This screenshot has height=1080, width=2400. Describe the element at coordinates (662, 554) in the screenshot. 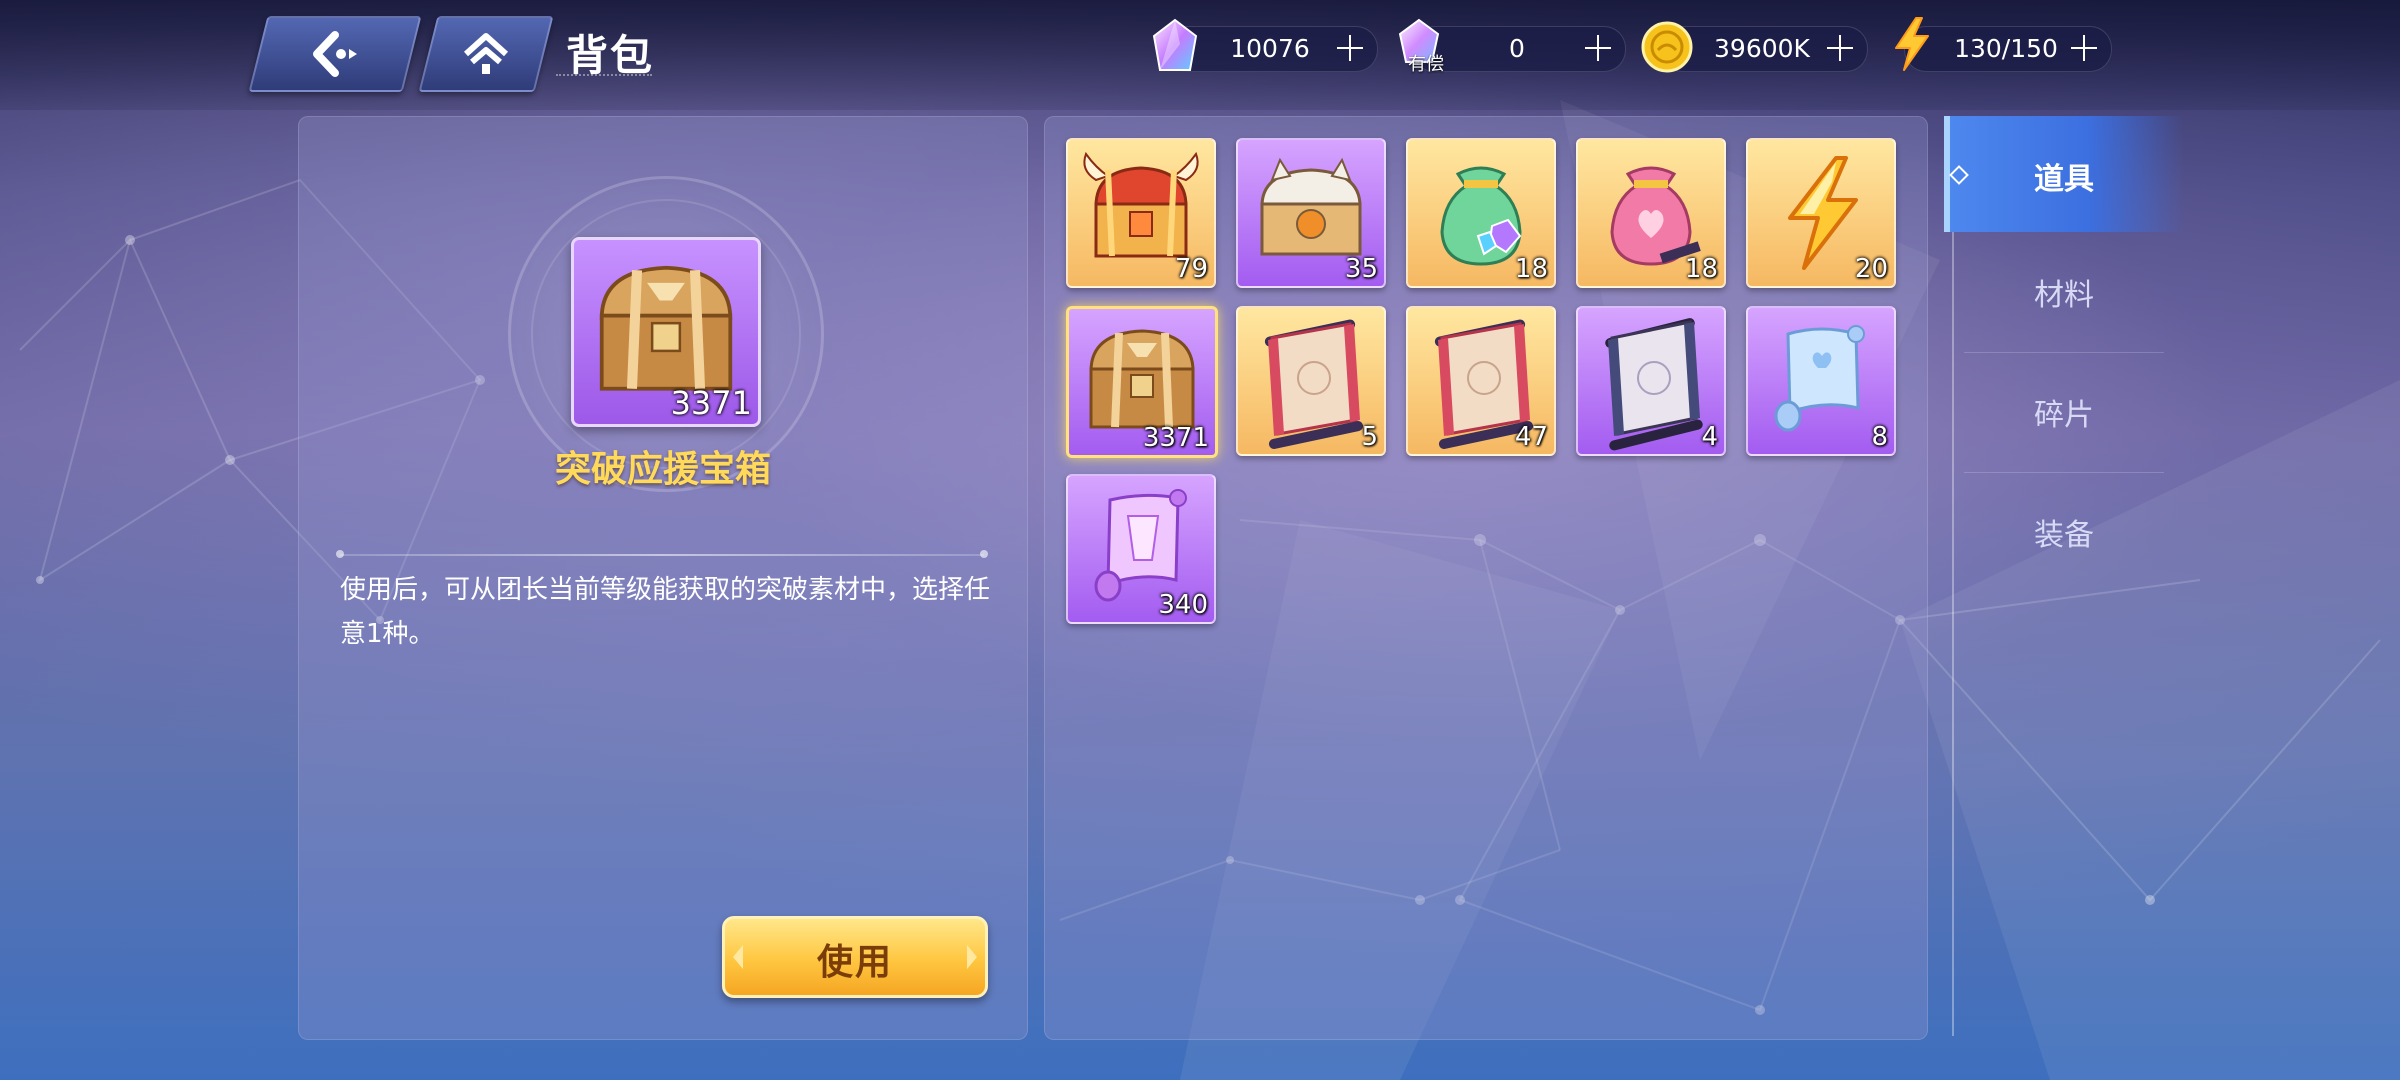

I see `detail-divider` at that location.